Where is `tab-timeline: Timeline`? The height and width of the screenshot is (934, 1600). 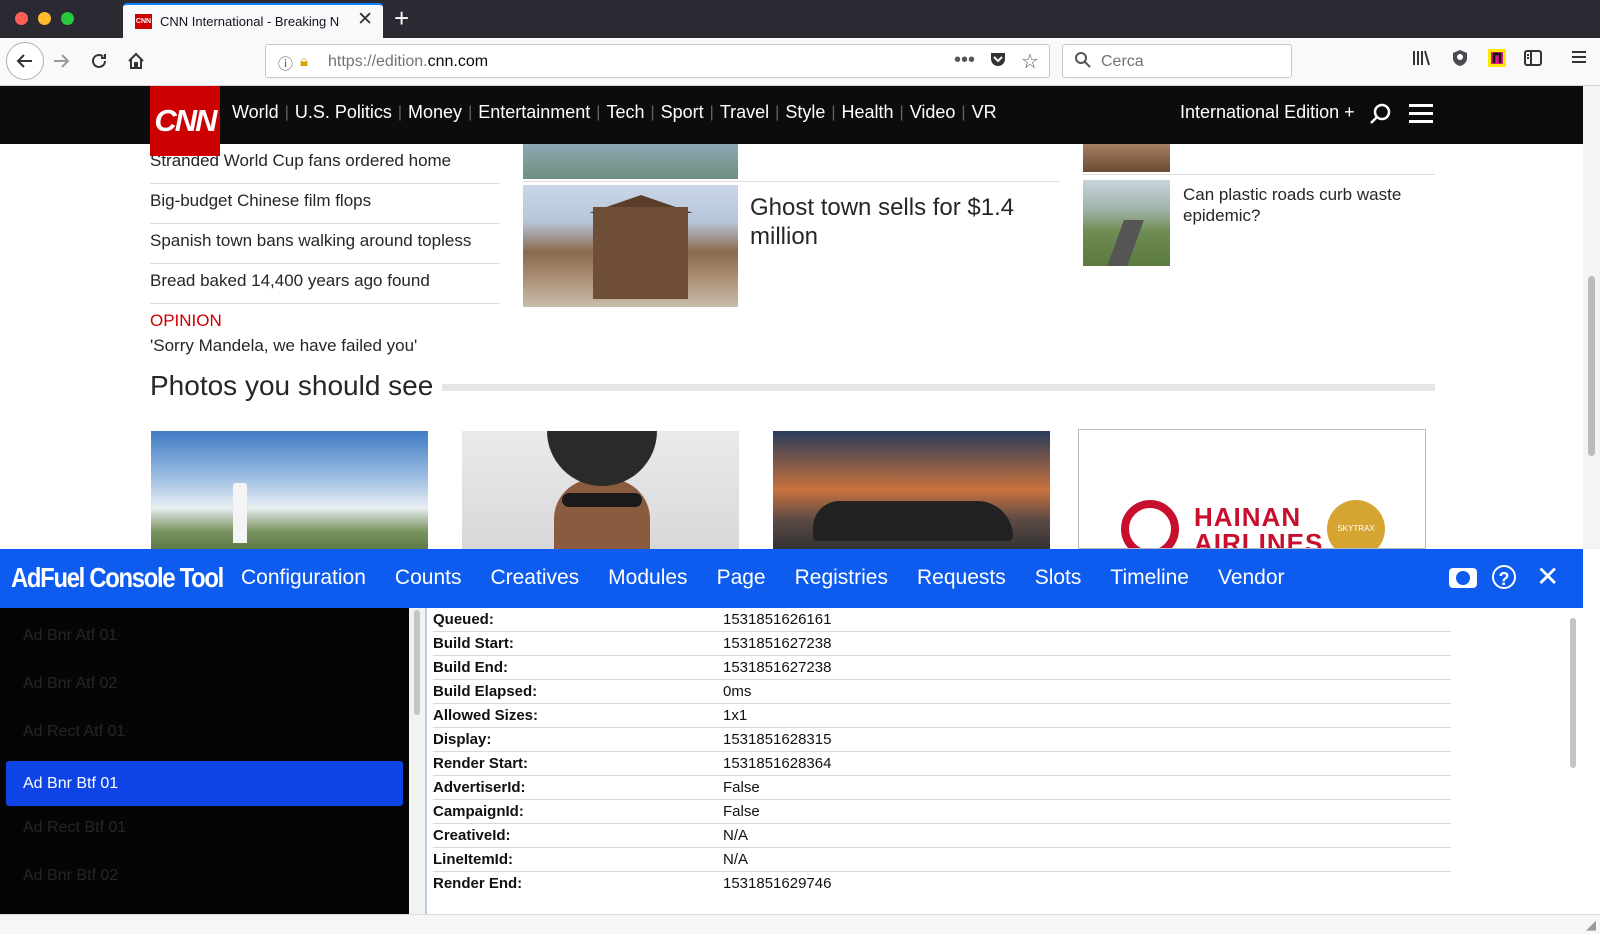 tab-timeline: Timeline is located at coordinates (1149, 578).